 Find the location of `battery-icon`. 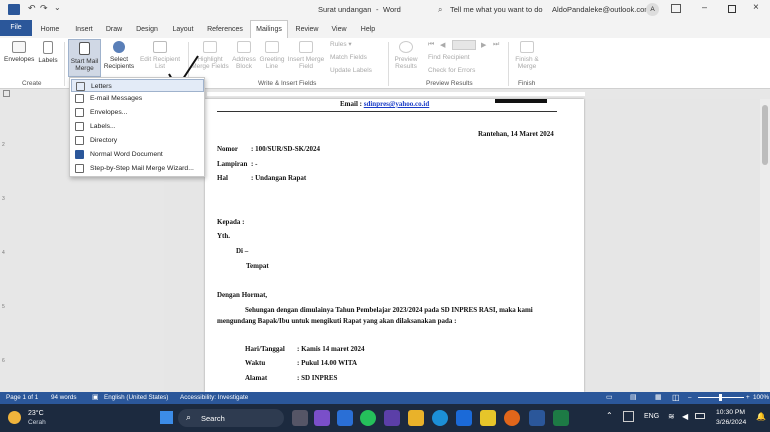

battery-icon is located at coordinates (700, 416).